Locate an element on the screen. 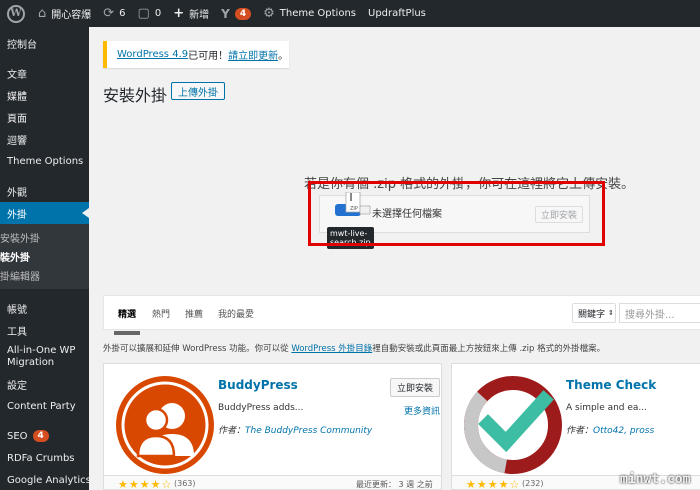 This screenshot has height=490, width=700. search-type-select: 關鍵字 ⇕ is located at coordinates (594, 313).